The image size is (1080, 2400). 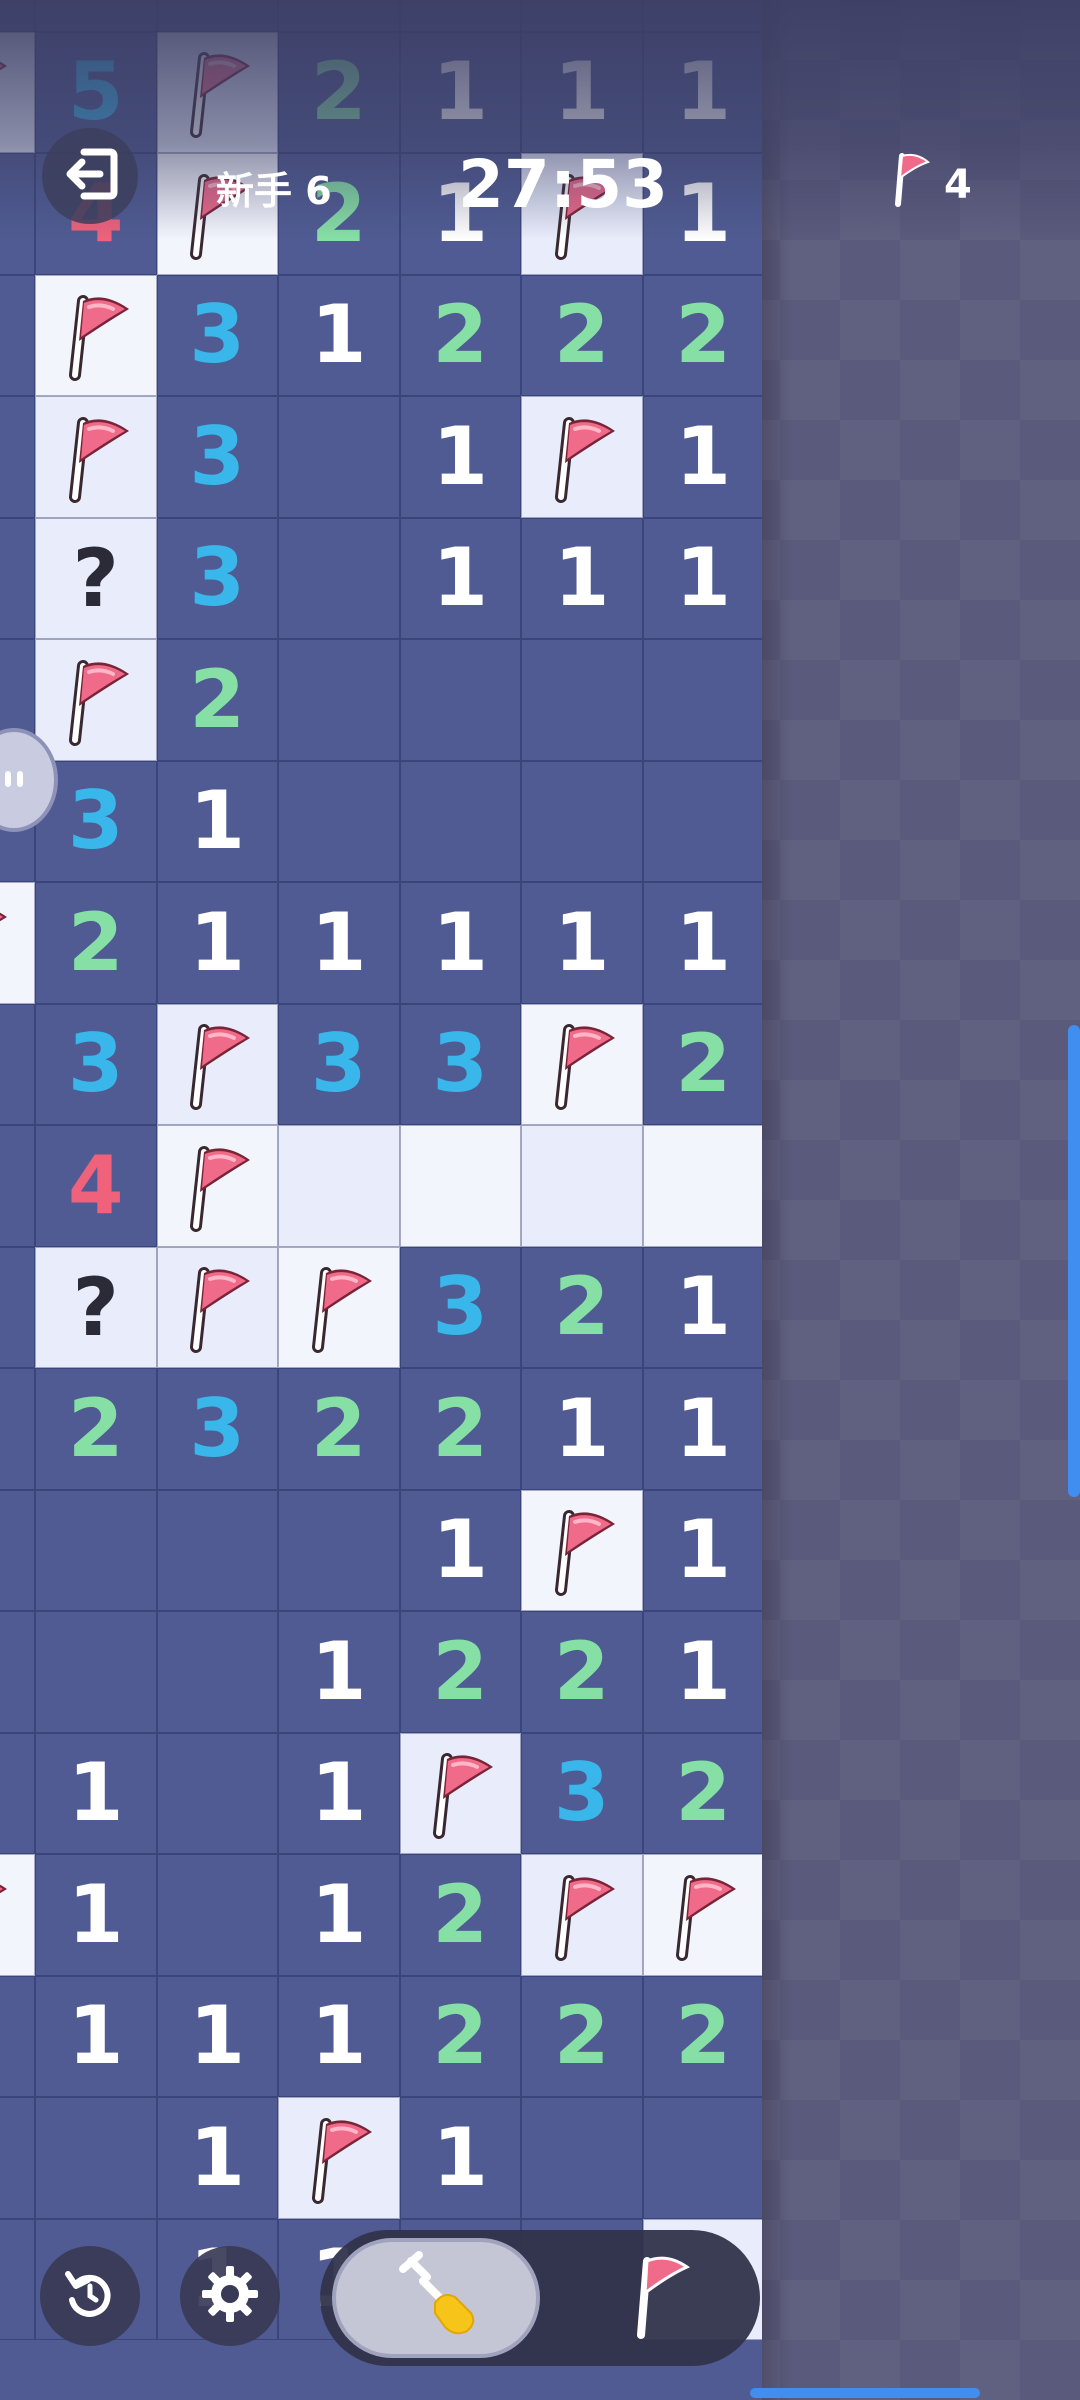 I want to click on restart-button, so click(x=90, y=2296).